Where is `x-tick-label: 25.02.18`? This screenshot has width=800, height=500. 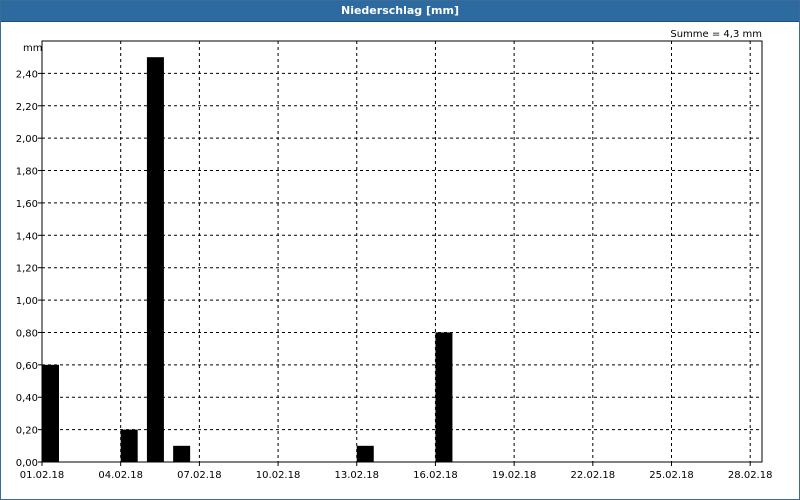
x-tick-label: 25.02.18 is located at coordinates (671, 475).